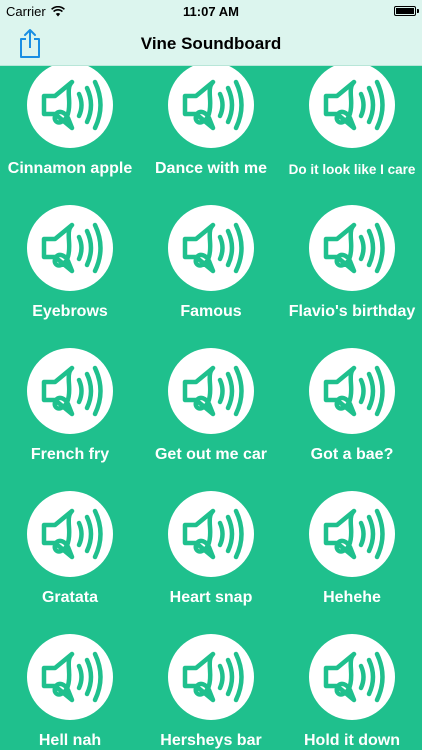  I want to click on sound-label: Dance with me, so click(211, 168).